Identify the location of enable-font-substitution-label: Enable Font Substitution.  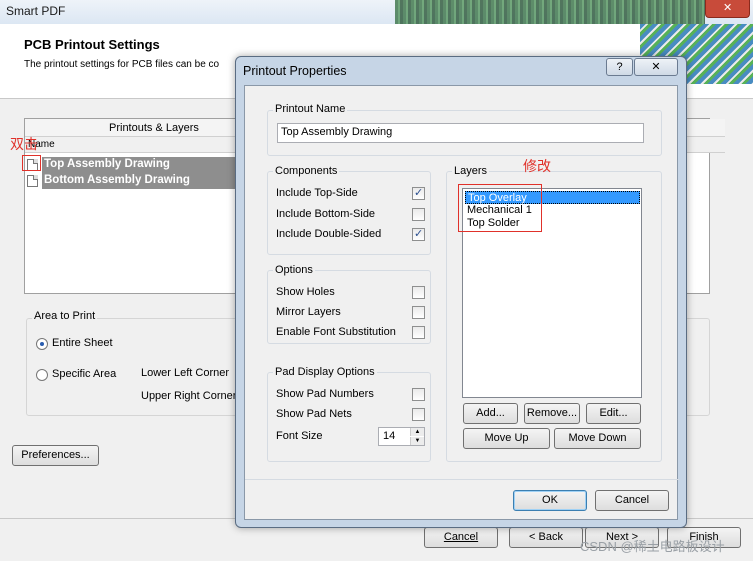
(336, 332).